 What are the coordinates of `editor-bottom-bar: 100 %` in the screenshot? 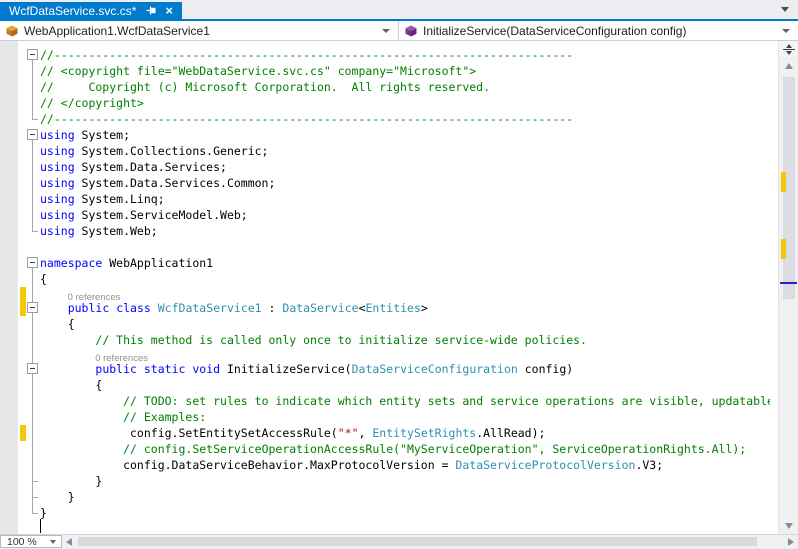 It's located at (399, 541).